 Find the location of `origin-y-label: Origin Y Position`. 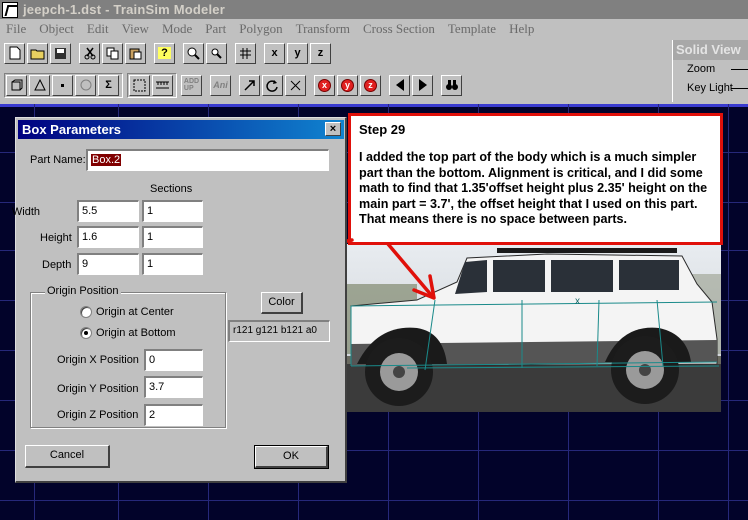

origin-y-label: Origin Y Position is located at coordinates (98, 389).